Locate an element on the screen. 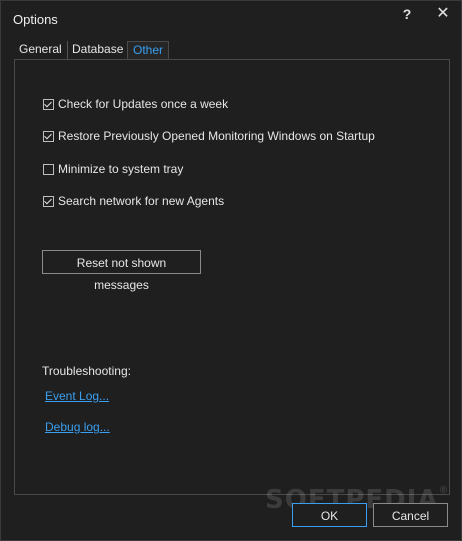 The width and height of the screenshot is (462, 541). window-title: Options is located at coordinates (35, 19).